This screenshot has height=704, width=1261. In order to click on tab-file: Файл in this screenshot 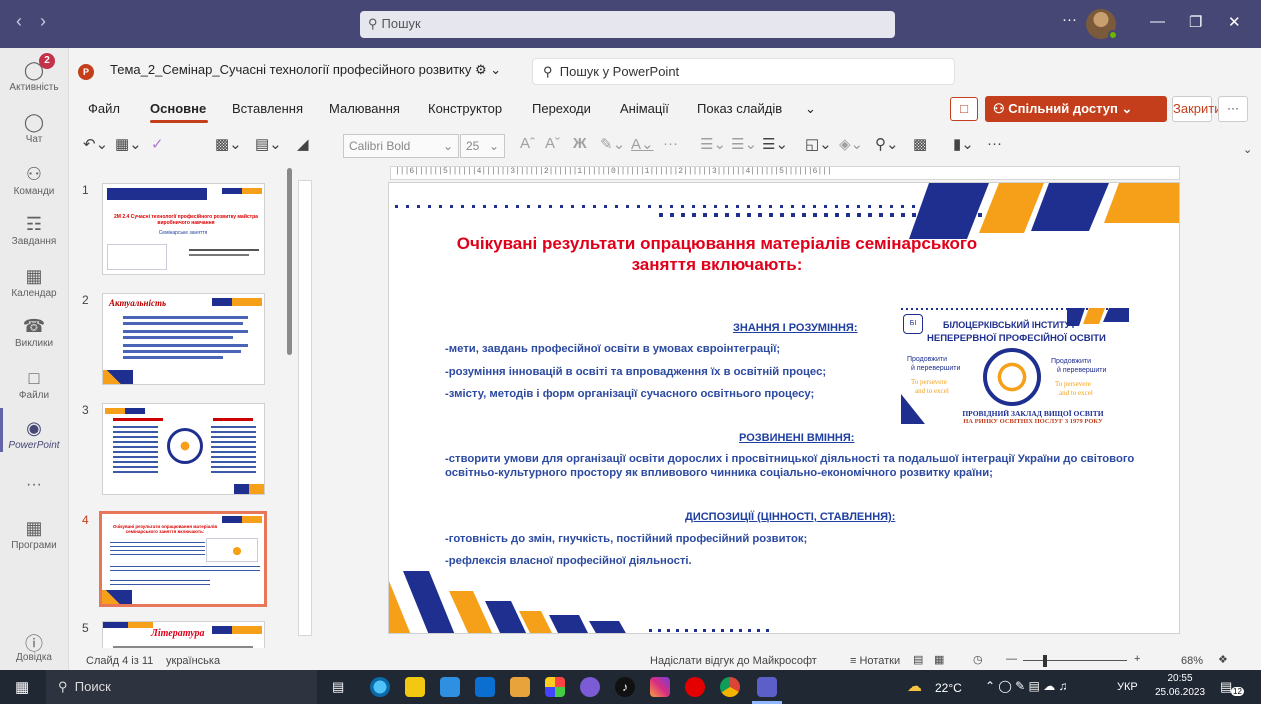, I will do `click(104, 108)`.